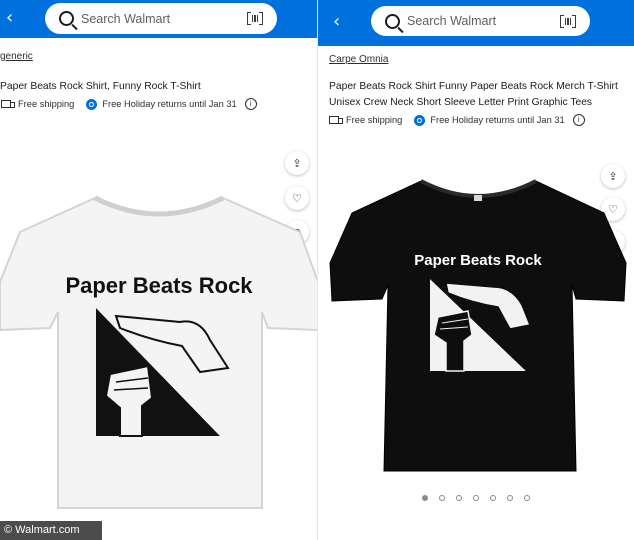 This screenshot has height=540, width=634. Describe the element at coordinates (297, 163) in the screenshot. I see `share-icon: ⇪` at that location.